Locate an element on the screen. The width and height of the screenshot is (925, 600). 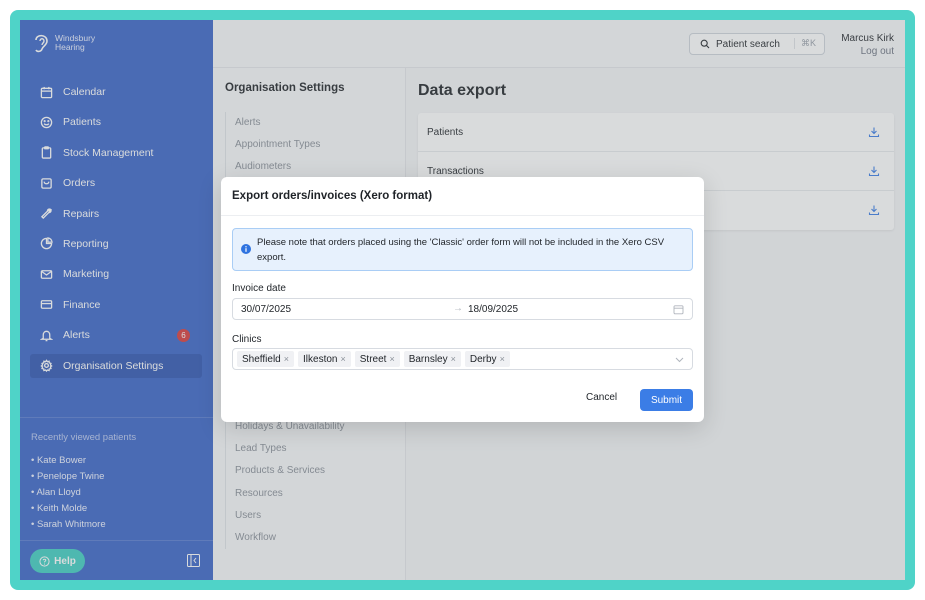
invoice-date-label: Invoice date is located at coordinates (259, 288).